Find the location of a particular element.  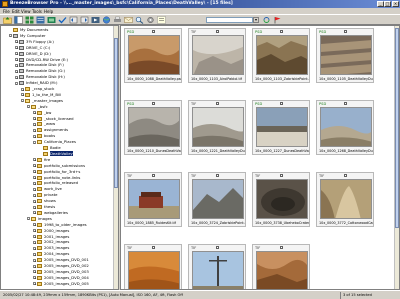

flag-icon is located at coordinates (277, 20).